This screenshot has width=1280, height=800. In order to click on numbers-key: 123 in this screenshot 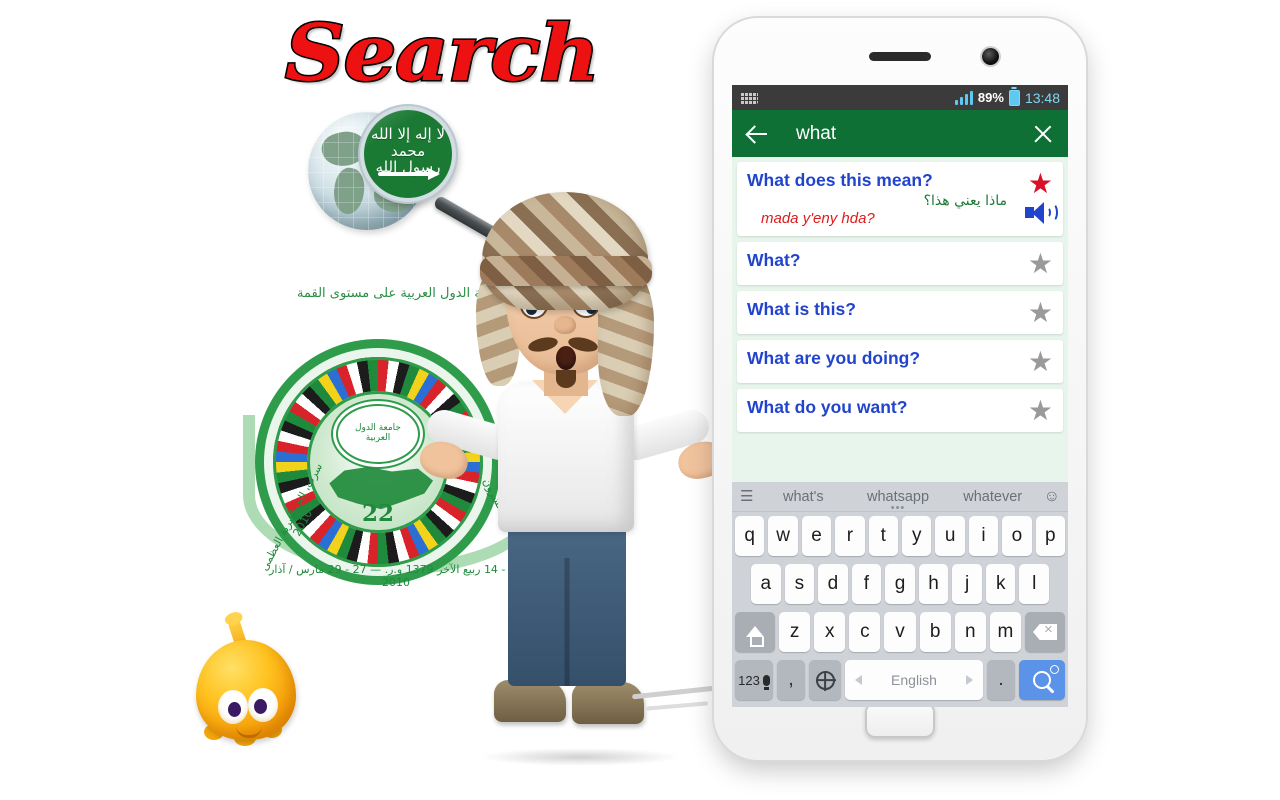, I will do `click(754, 680)`.